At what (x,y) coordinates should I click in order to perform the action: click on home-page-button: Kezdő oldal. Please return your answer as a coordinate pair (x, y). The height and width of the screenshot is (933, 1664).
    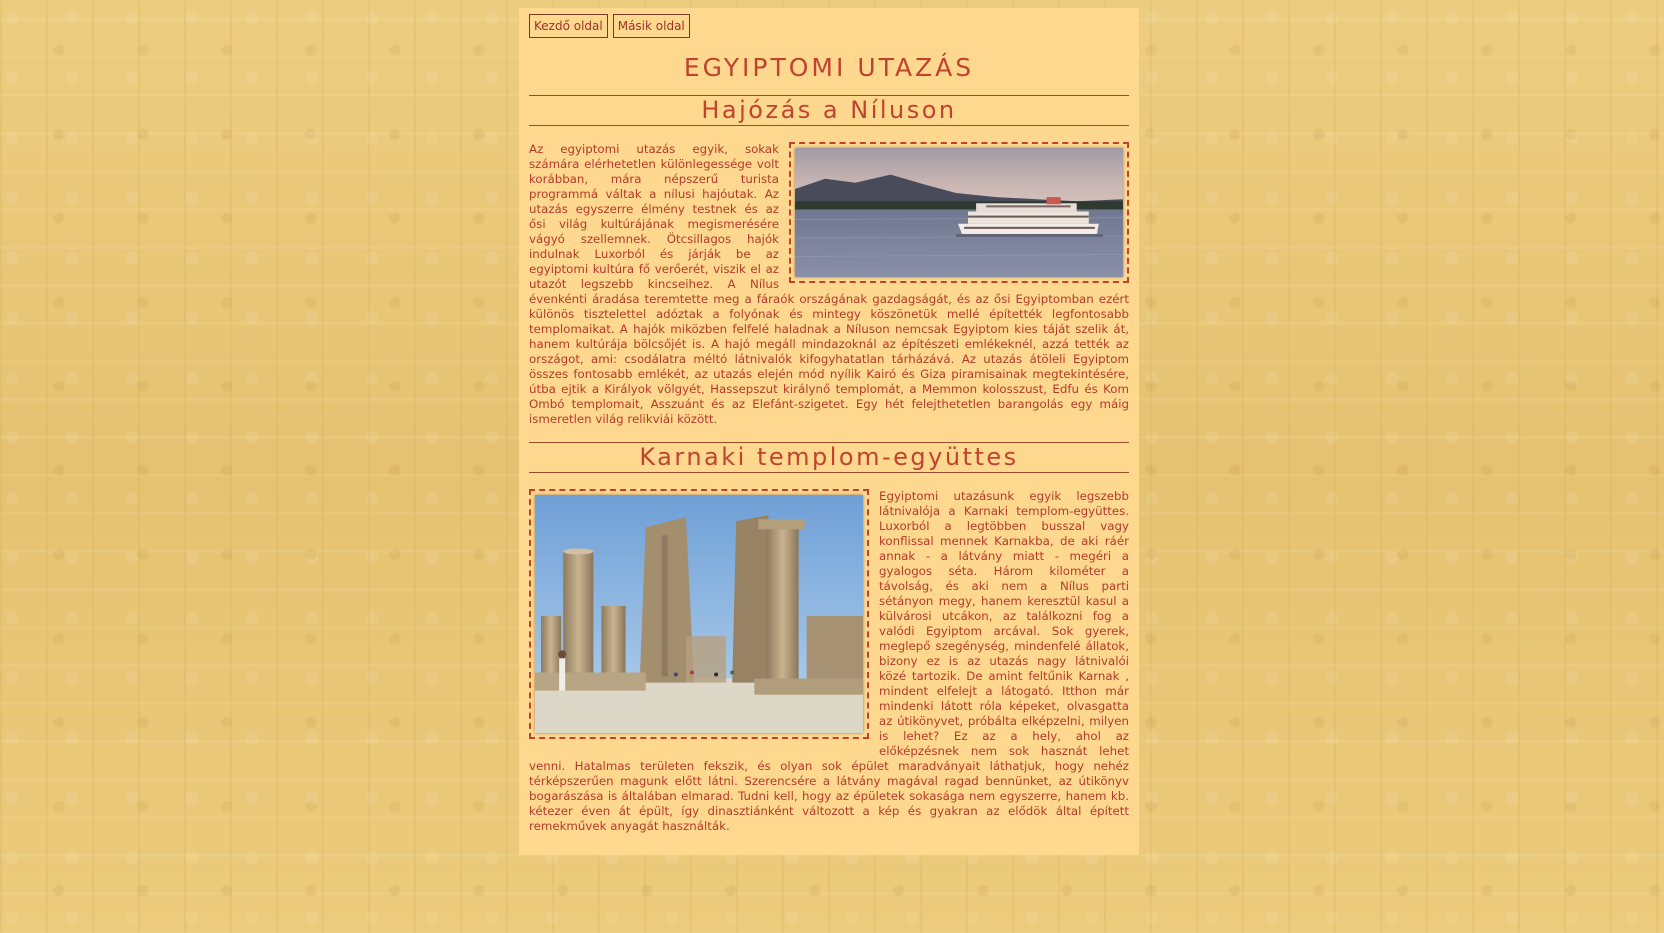
    Looking at the image, I should click on (568, 26).